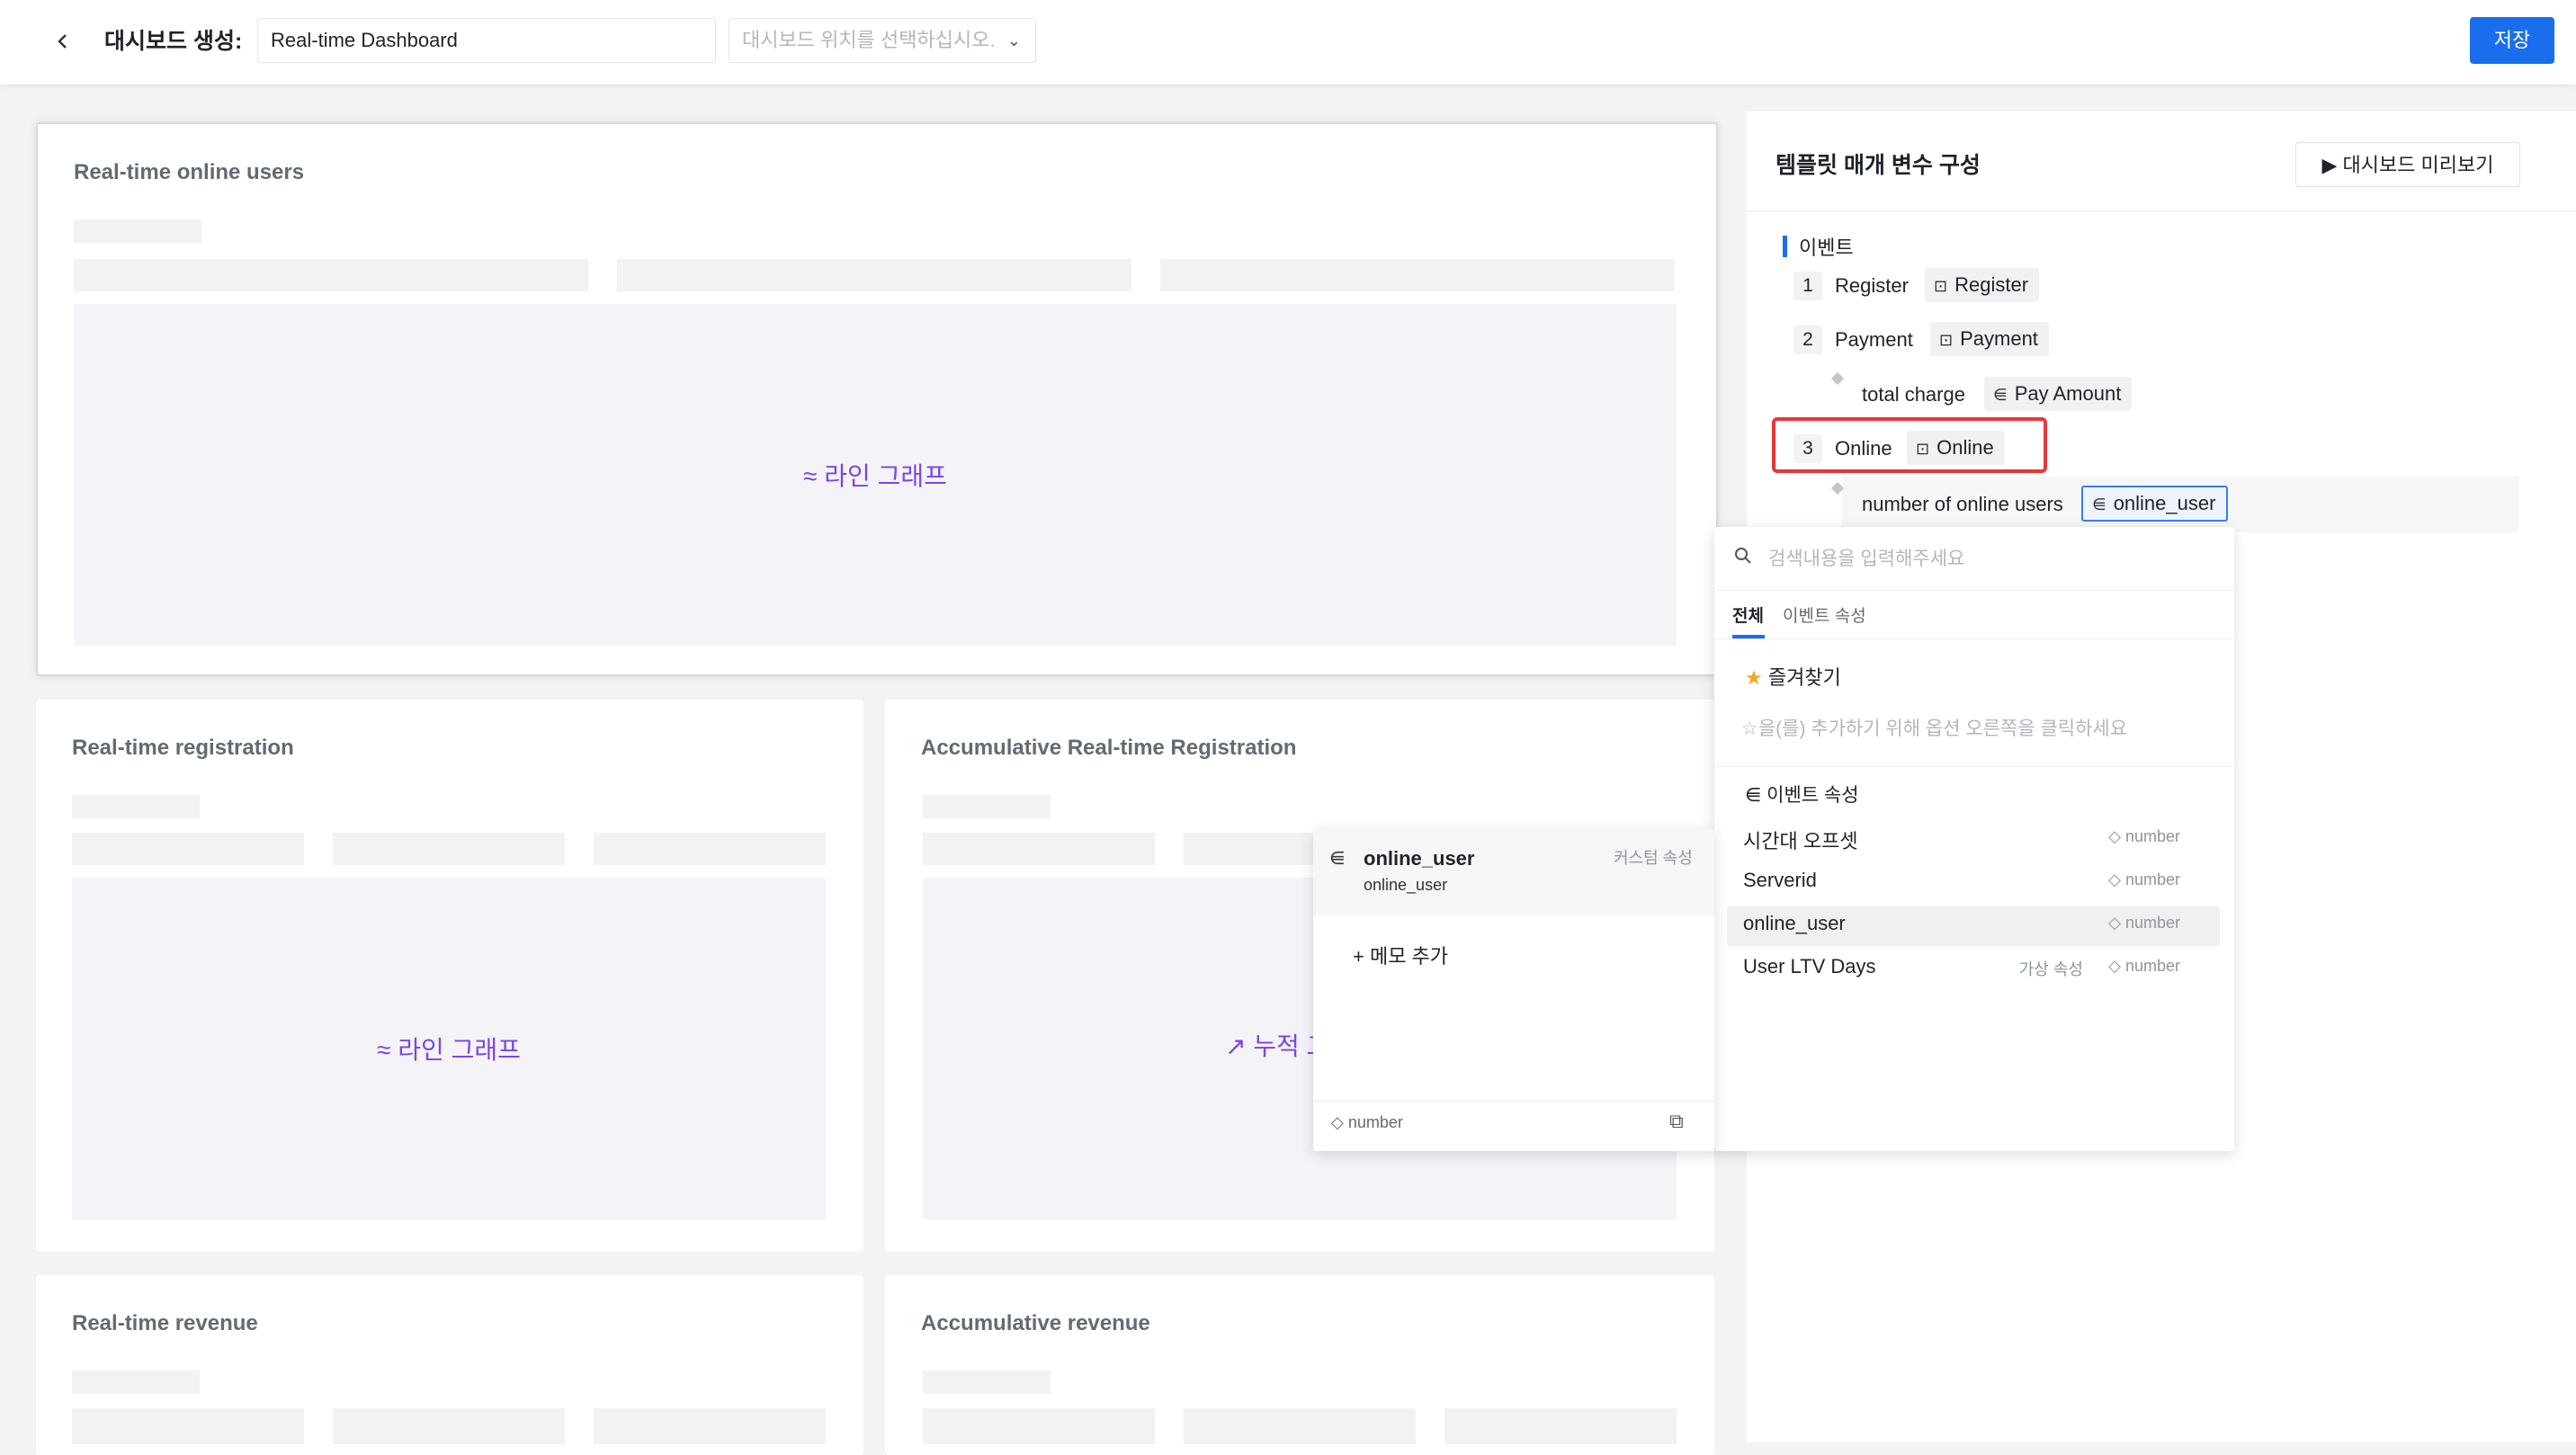 This screenshot has width=2576, height=1455. I want to click on option-name: 시간대 오프셋, so click(1800, 841).